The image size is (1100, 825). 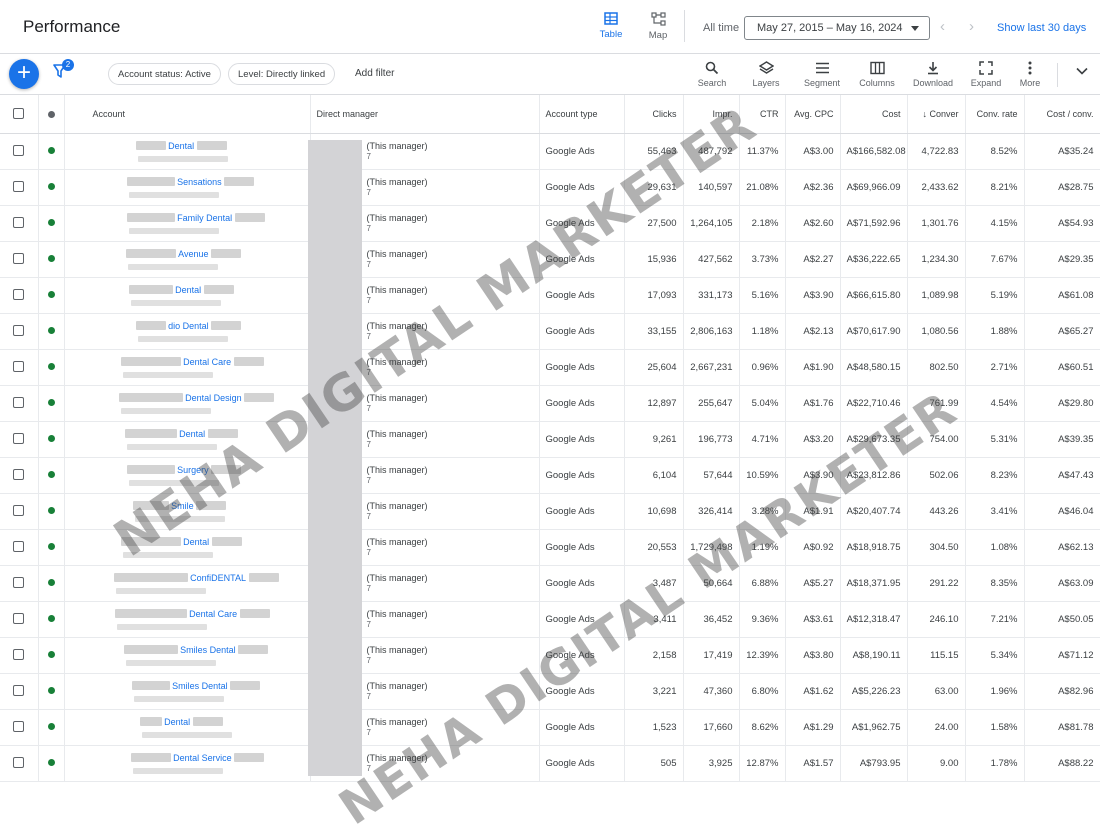 I want to click on search-button: Search, so click(x=712, y=74).